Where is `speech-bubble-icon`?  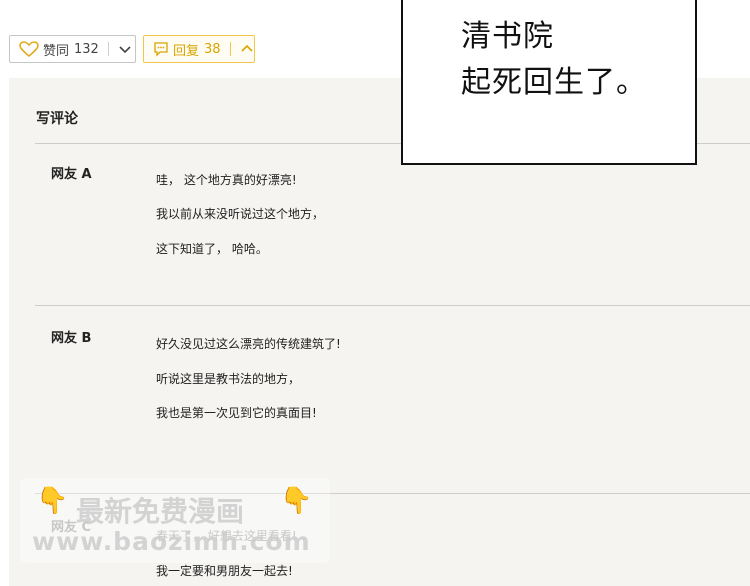 speech-bubble-icon is located at coordinates (161, 49).